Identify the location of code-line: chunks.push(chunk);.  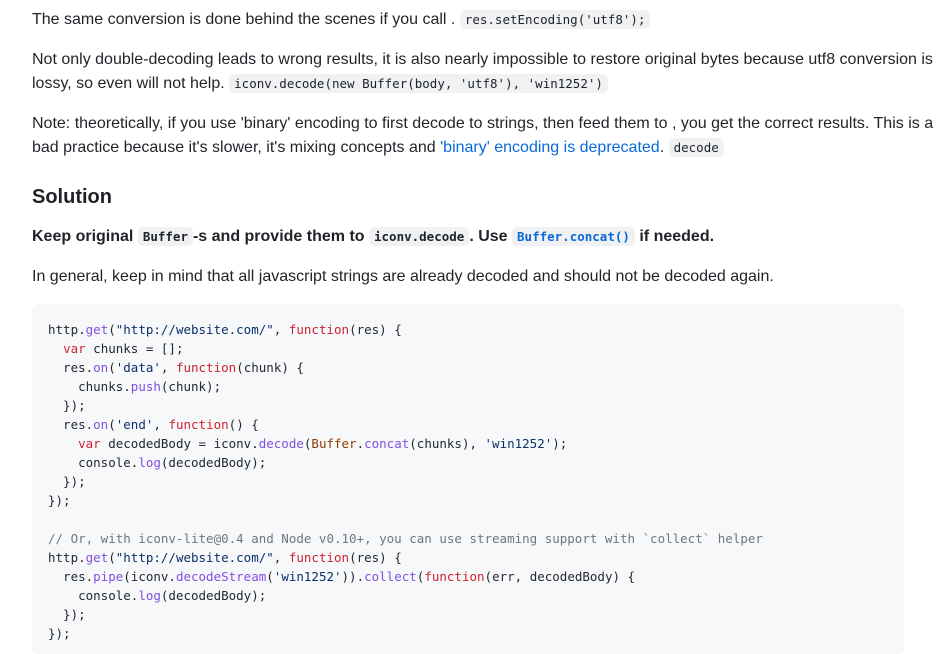
(135, 386).